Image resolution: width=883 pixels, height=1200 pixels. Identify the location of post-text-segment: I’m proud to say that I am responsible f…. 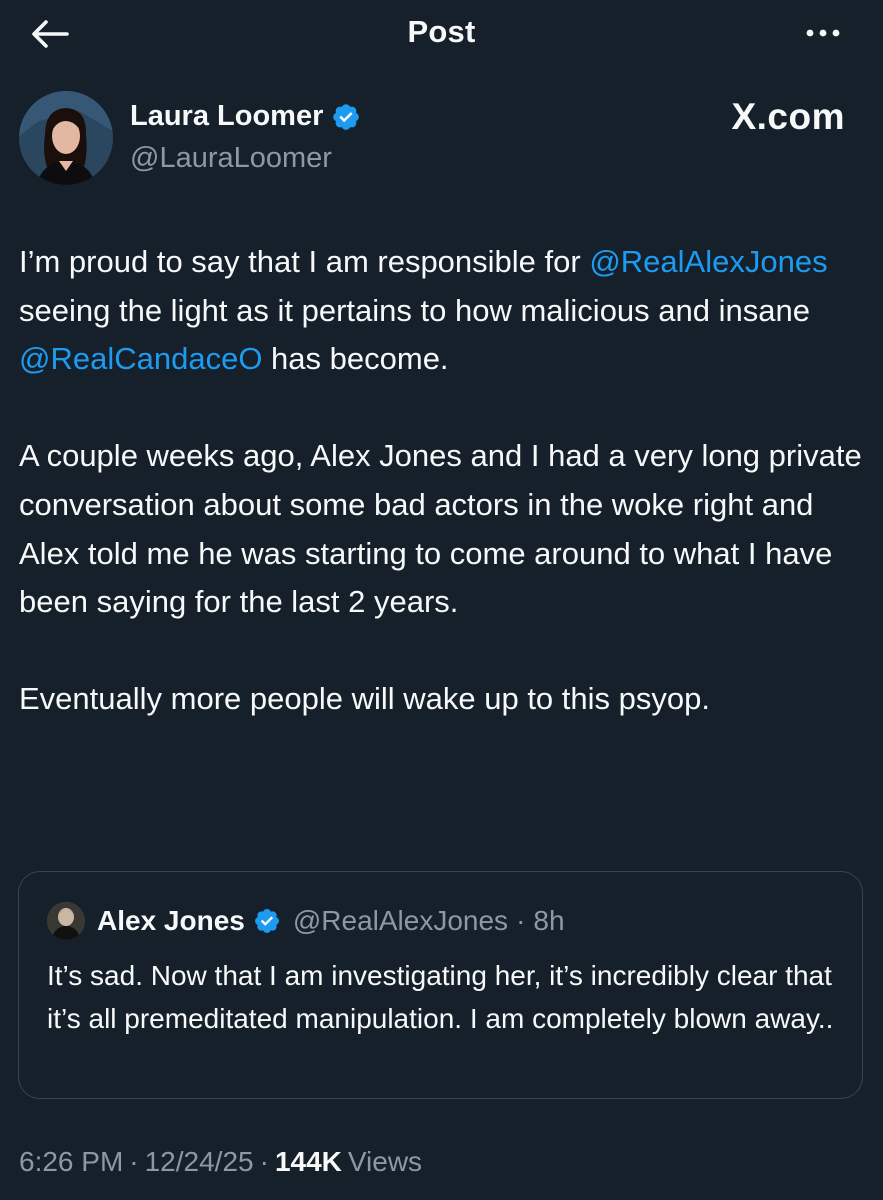
(304, 261).